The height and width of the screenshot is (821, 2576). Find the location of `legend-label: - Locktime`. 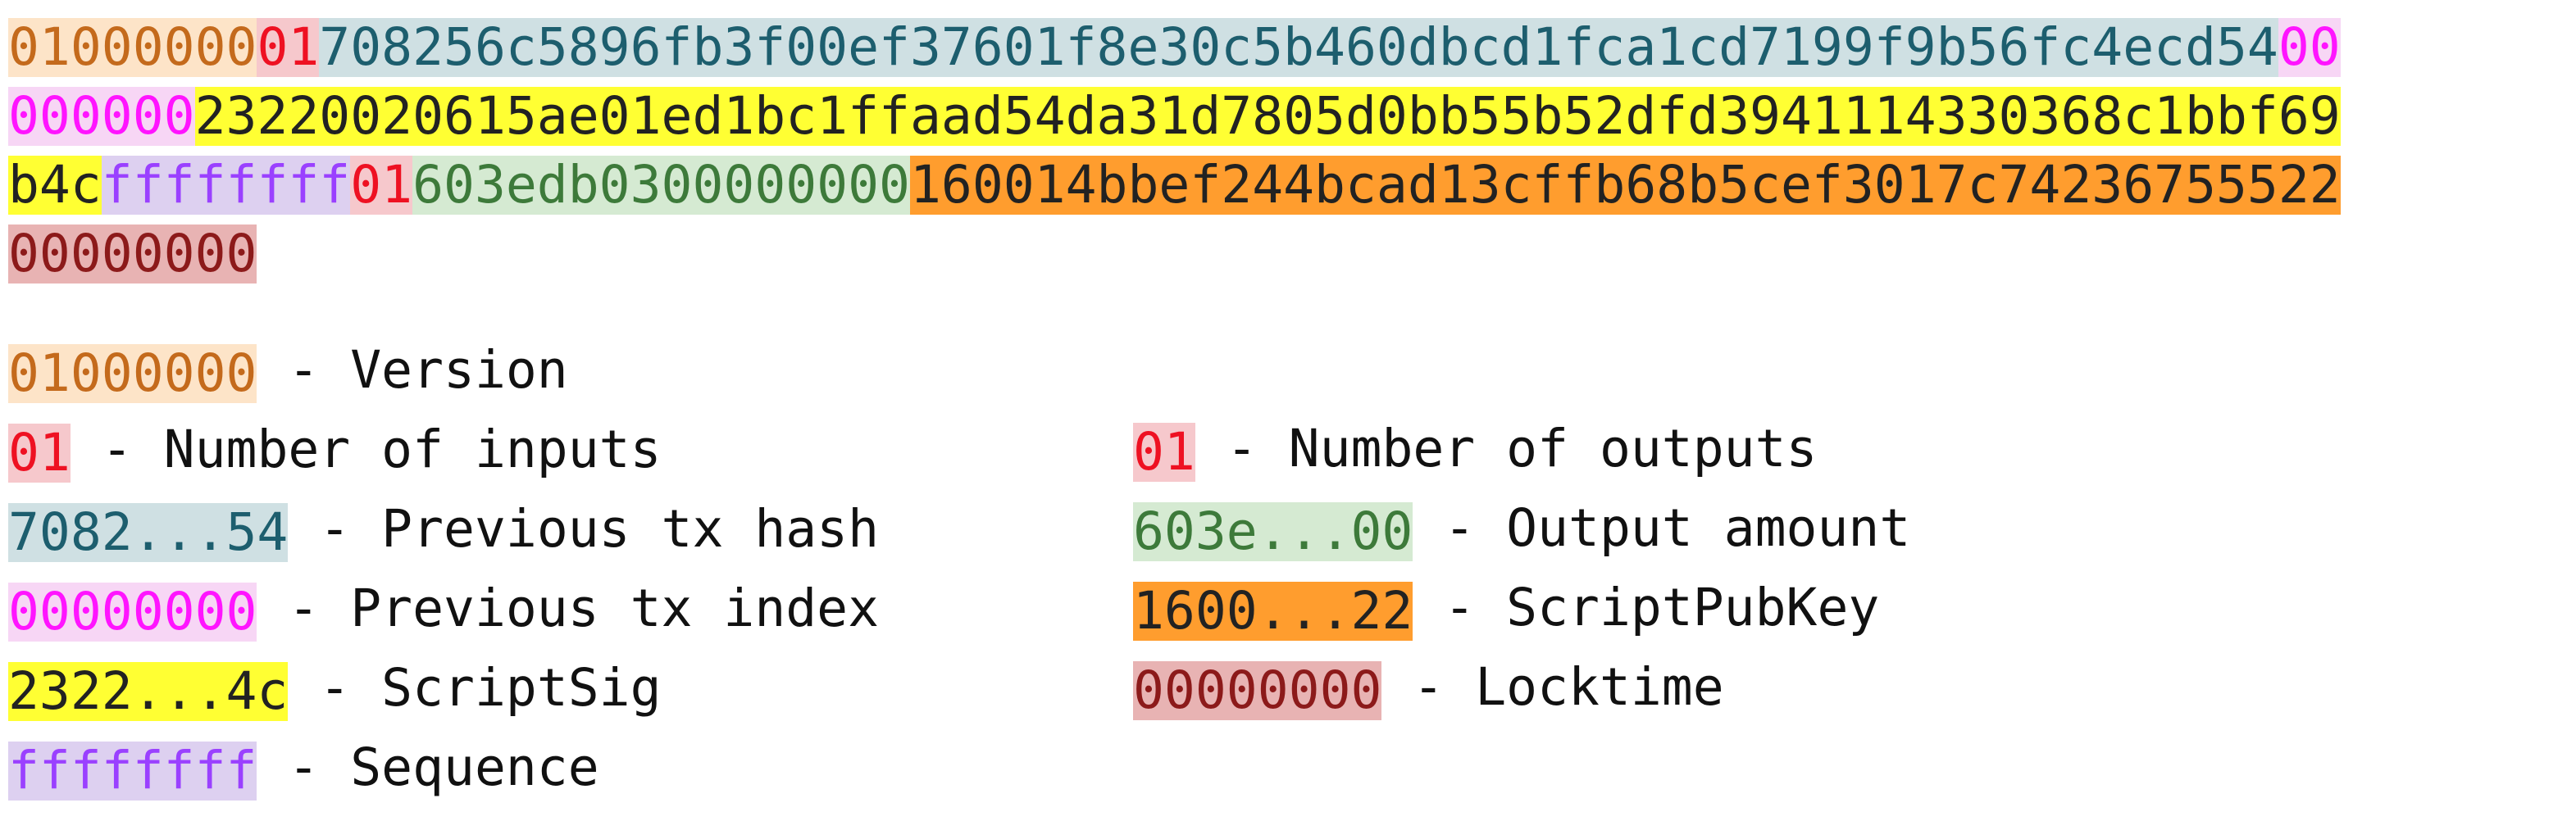

legend-label: - Locktime is located at coordinates (1569, 687).